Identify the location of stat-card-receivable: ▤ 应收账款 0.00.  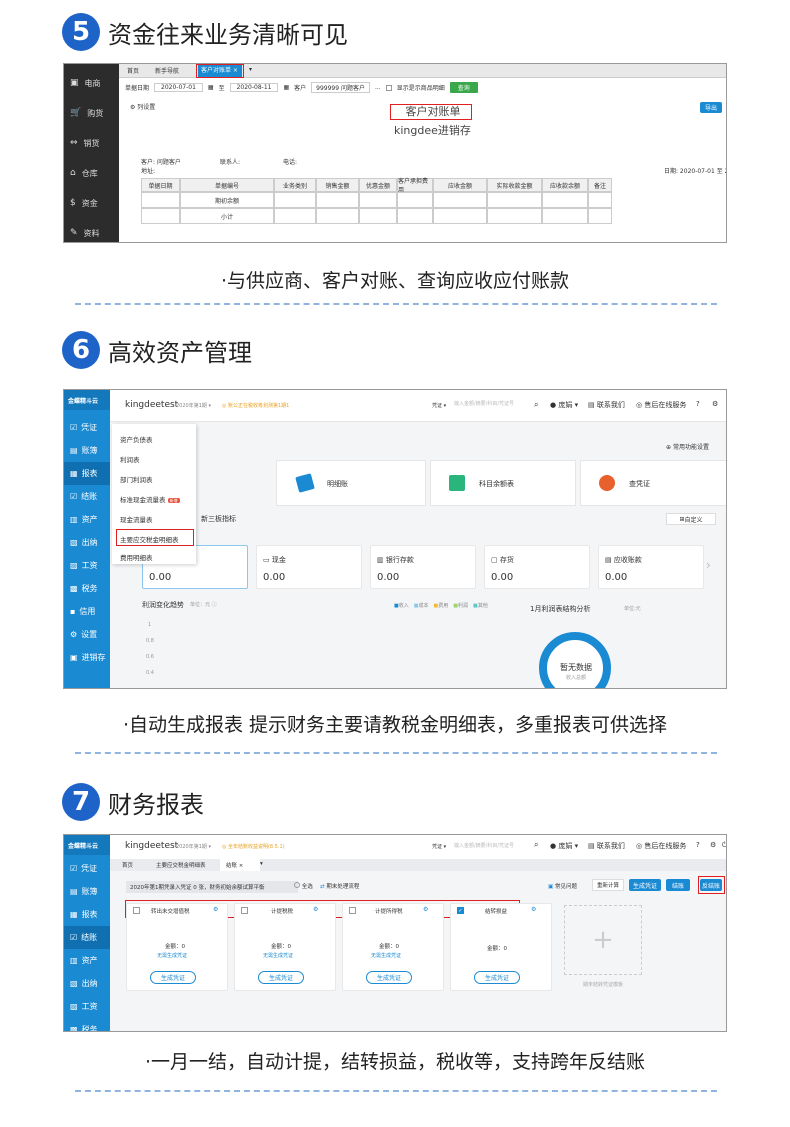
(651, 567).